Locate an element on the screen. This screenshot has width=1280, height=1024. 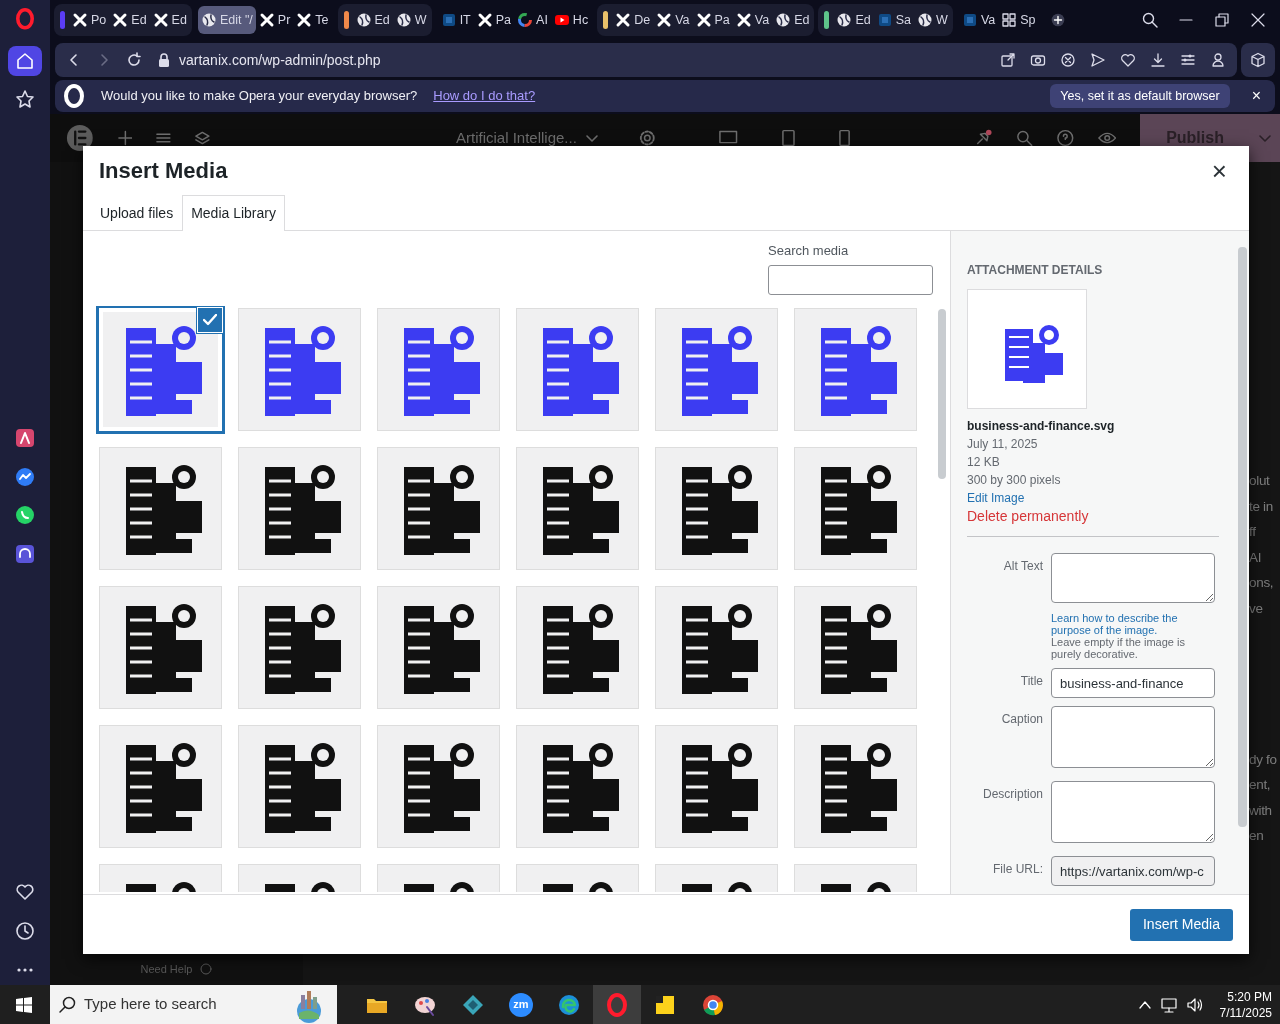
clock-date: 7/11/2025 is located at coordinates (1245, 1012).